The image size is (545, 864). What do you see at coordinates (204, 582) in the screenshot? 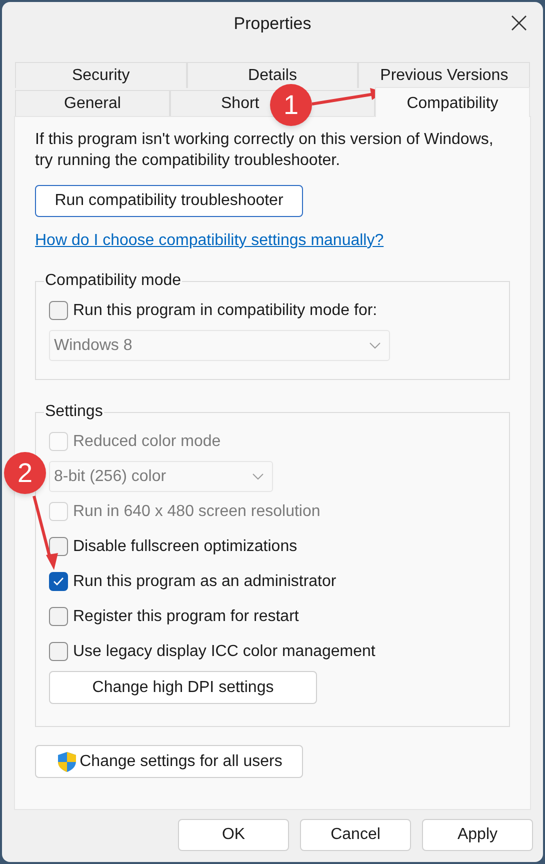
I see `checkbox-label: Run this program as an administrator` at bounding box center [204, 582].